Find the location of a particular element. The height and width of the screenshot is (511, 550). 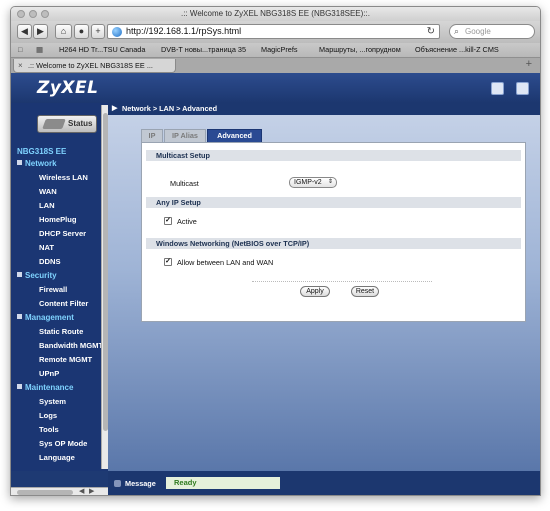

close-window-icon is located at coordinates (21, 14).